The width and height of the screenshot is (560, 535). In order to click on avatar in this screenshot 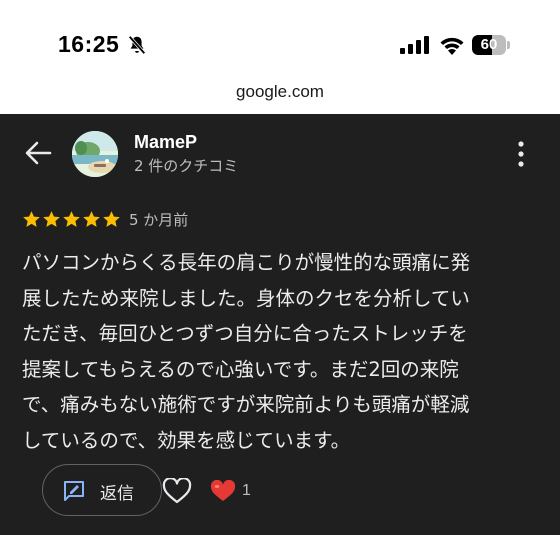, I will do `click(95, 154)`.